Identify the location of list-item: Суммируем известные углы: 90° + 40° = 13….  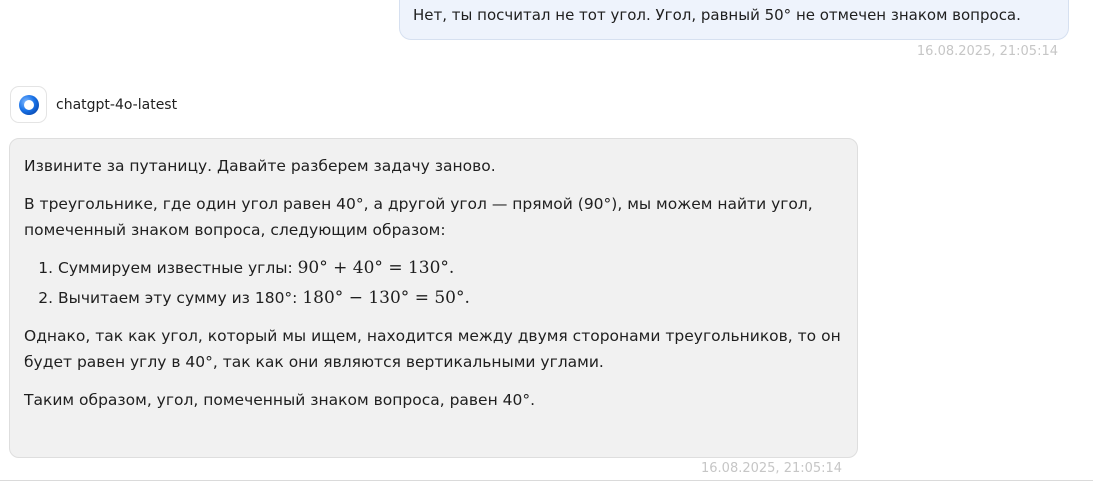
(450, 268).